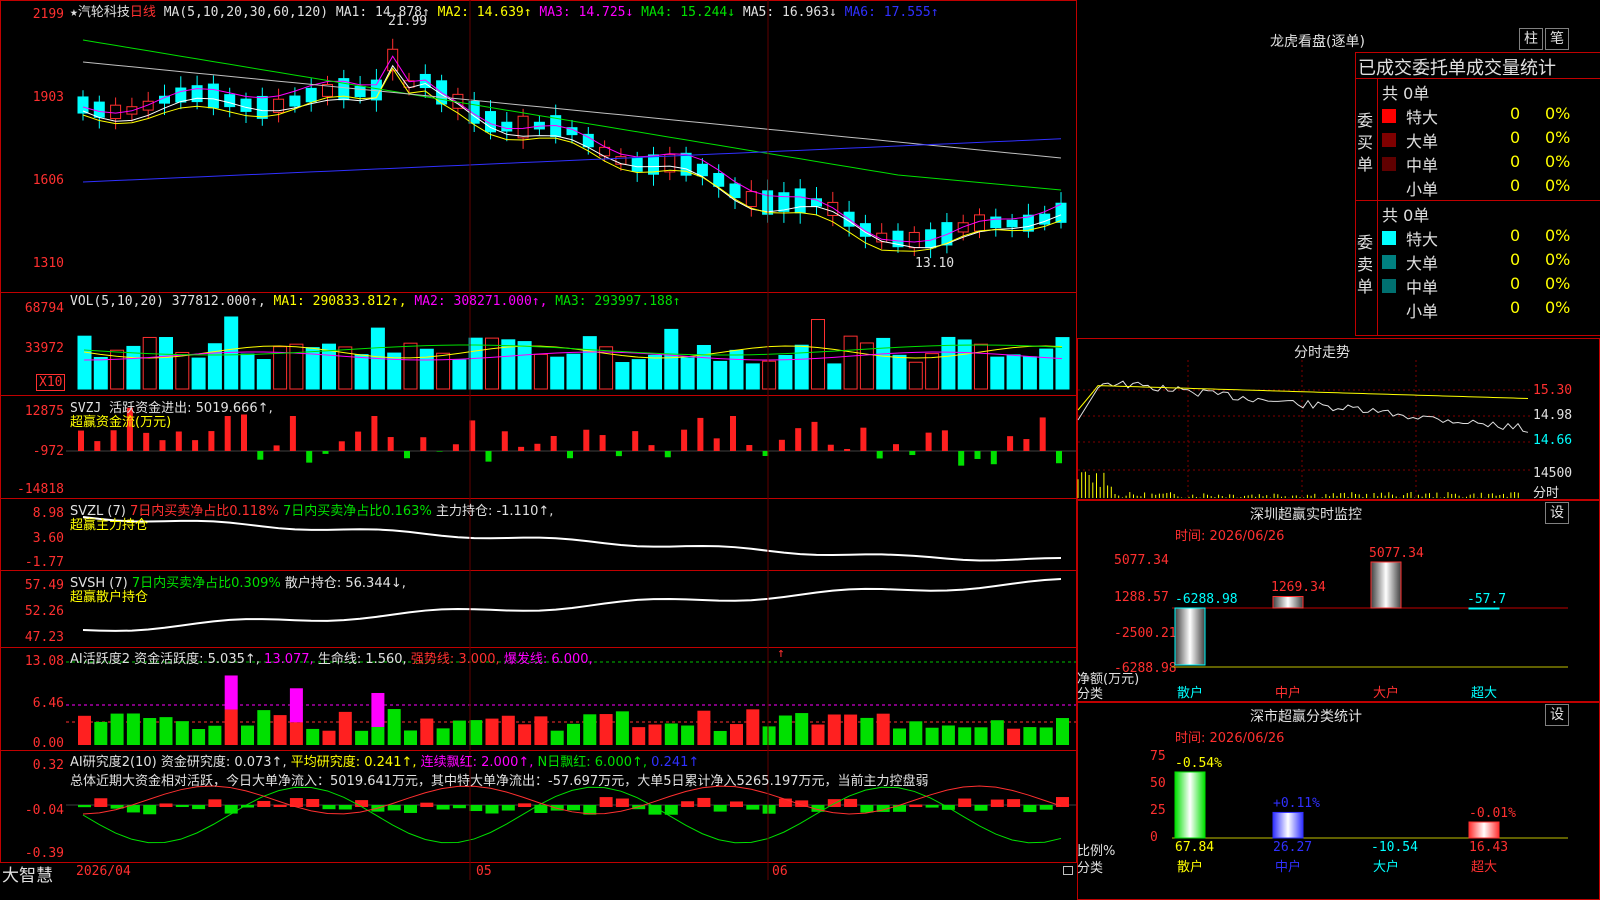 The image size is (1600, 900). Describe the element at coordinates (223, 762) in the screenshot. I see `ai2-a: 资金研究度: 0.073↑,` at that location.